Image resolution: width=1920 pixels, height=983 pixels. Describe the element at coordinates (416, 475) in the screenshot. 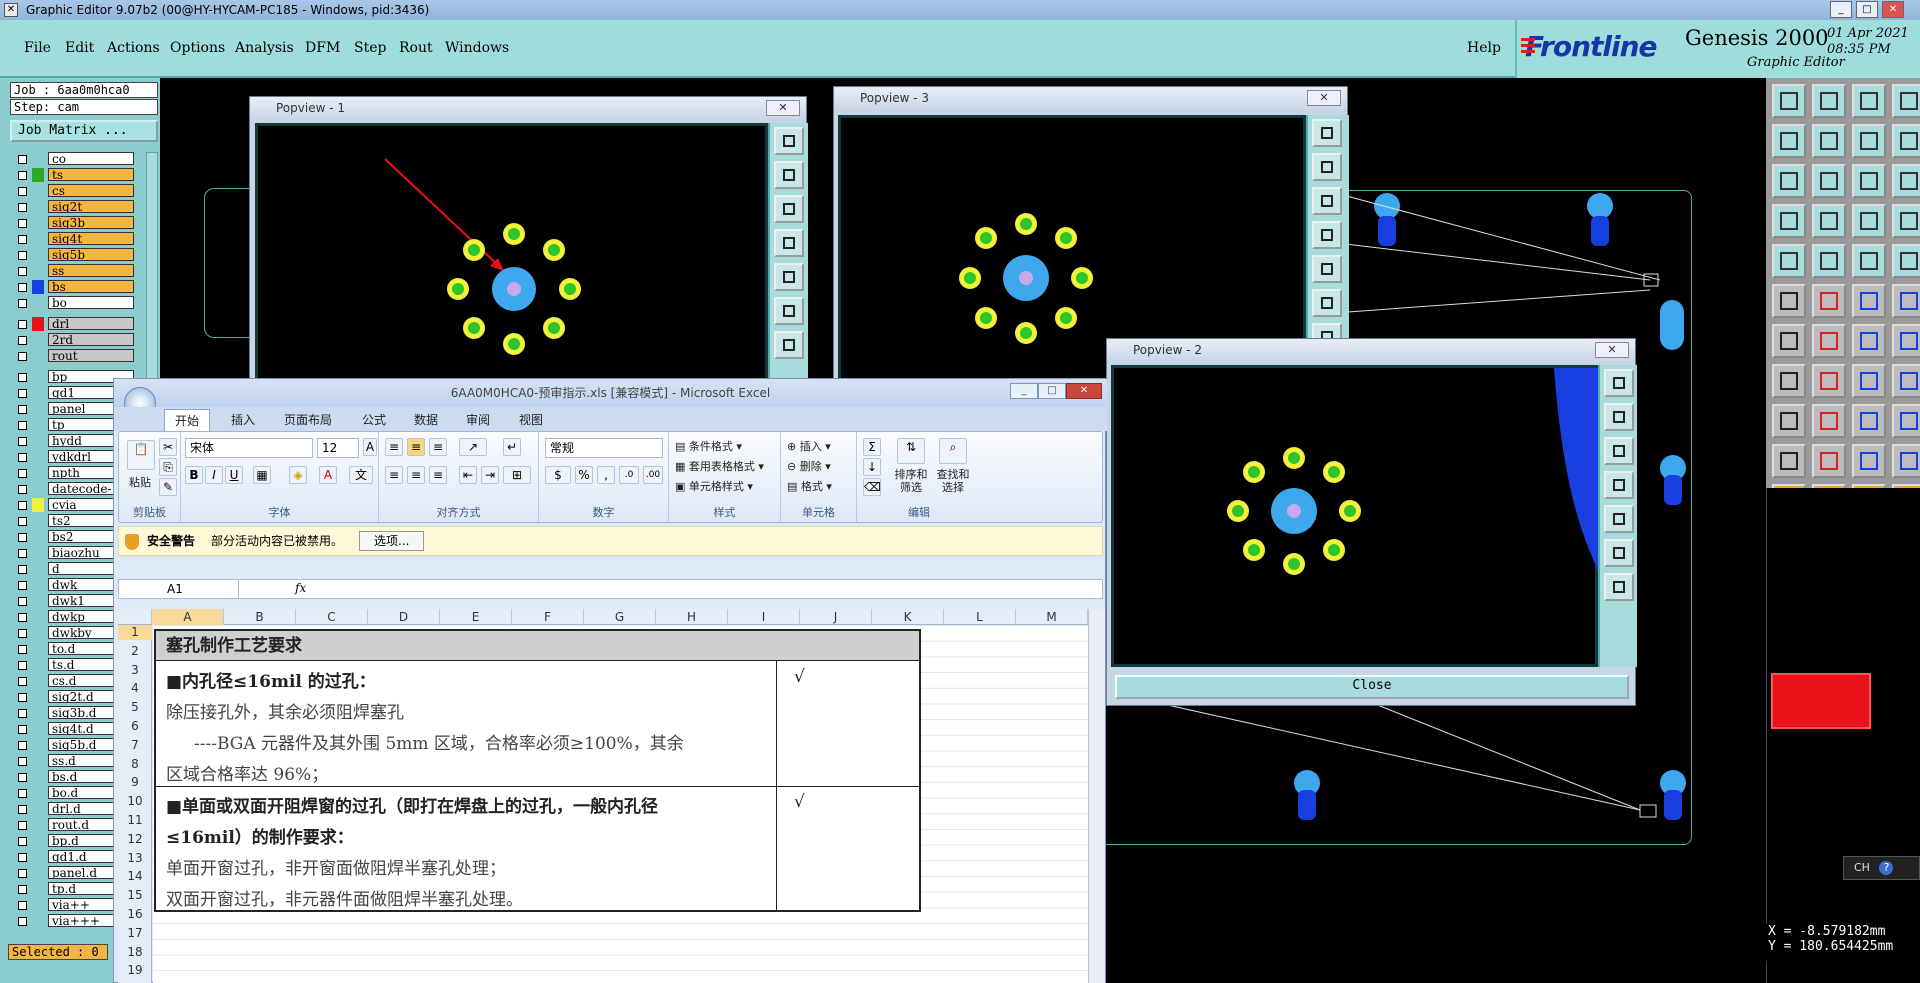

I see `align-center-icon: ≡` at that location.